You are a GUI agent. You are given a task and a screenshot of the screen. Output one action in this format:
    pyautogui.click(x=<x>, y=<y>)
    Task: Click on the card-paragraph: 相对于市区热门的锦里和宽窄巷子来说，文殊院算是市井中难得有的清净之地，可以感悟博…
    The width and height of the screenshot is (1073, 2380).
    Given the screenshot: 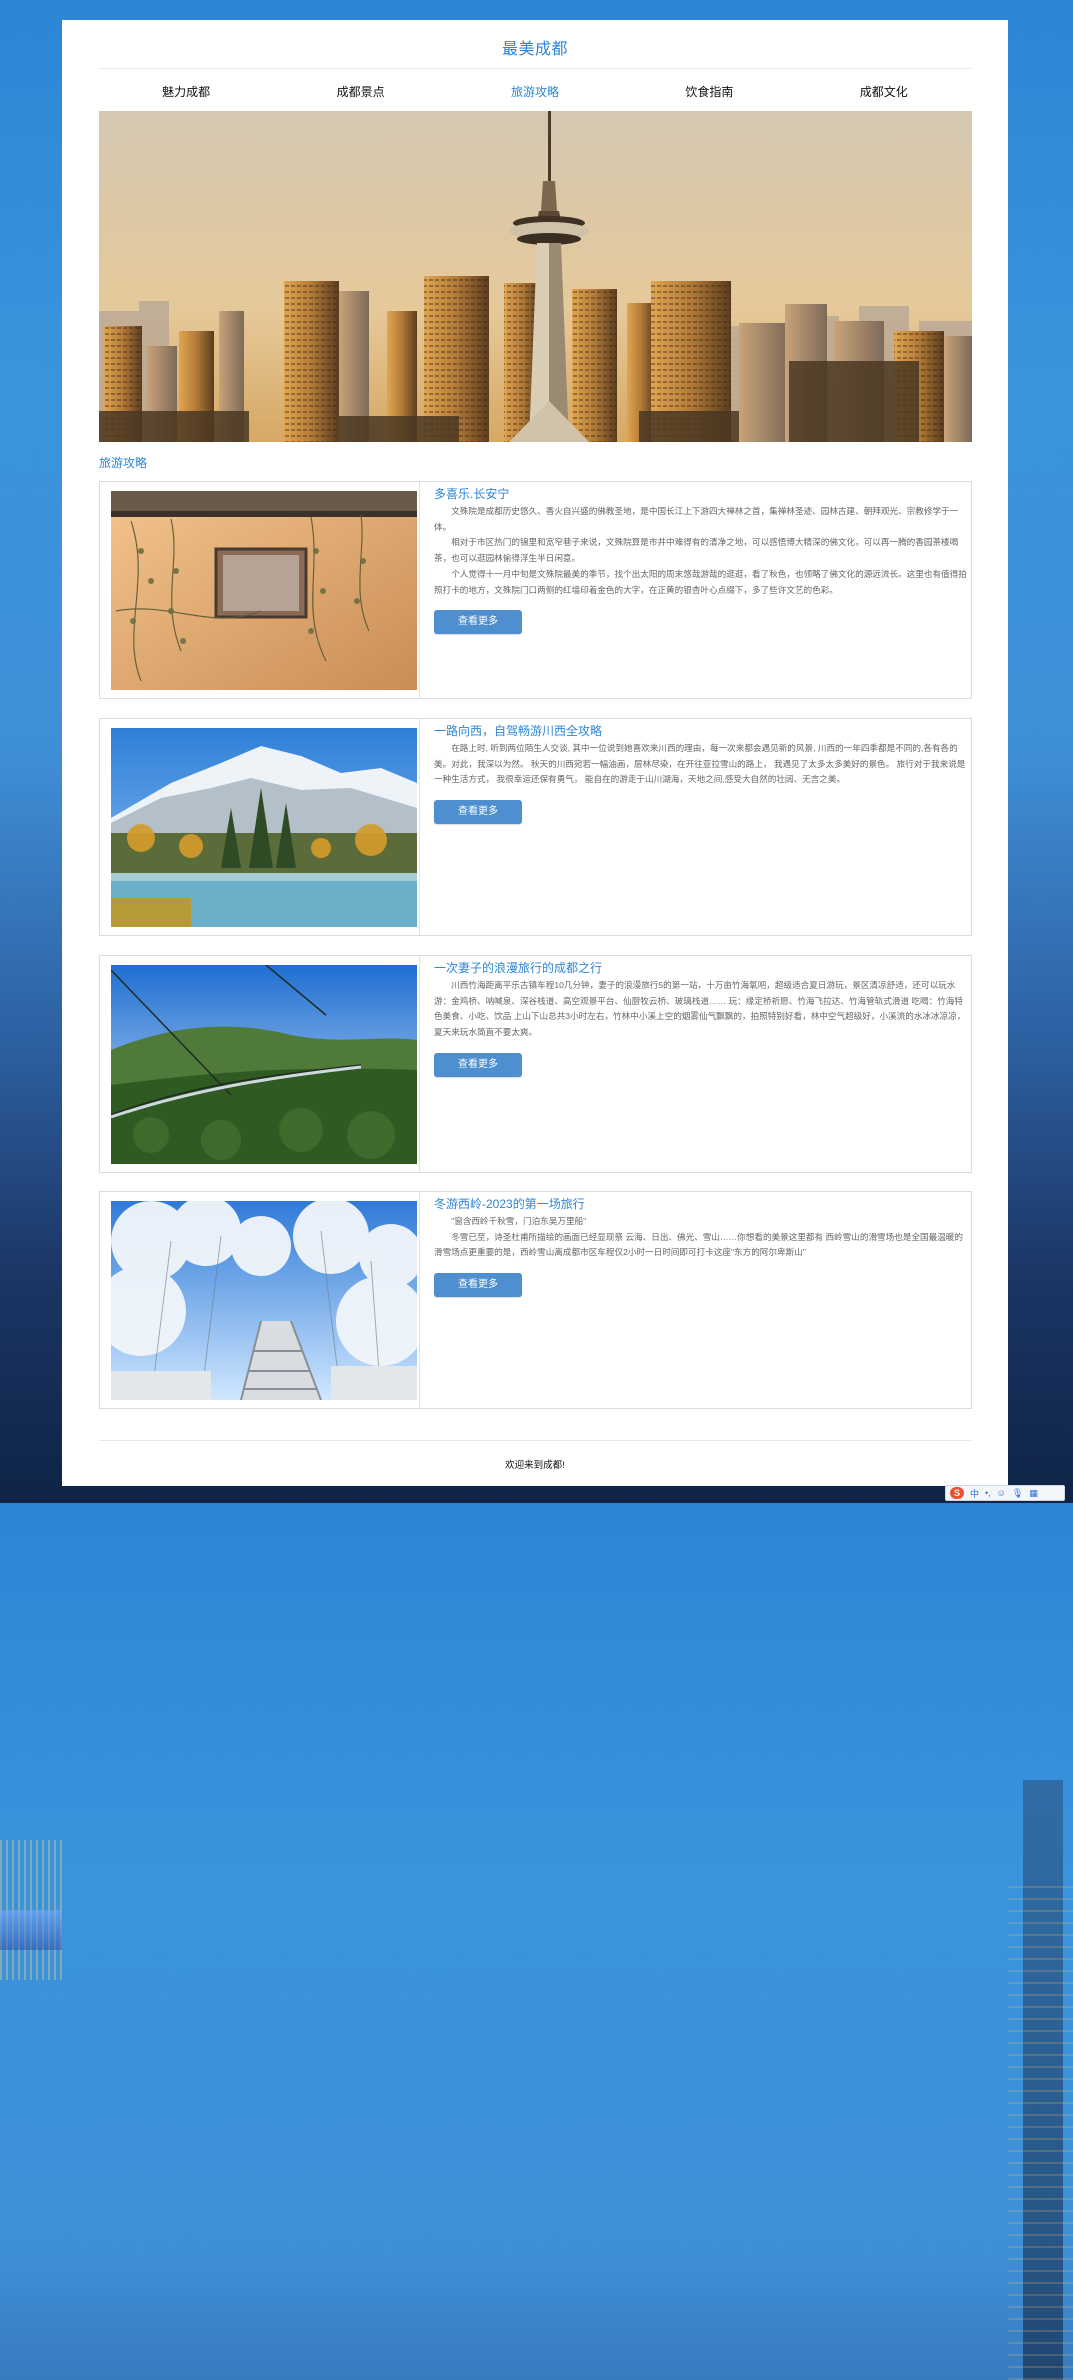 What is the action you would take?
    pyautogui.click(x=696, y=550)
    